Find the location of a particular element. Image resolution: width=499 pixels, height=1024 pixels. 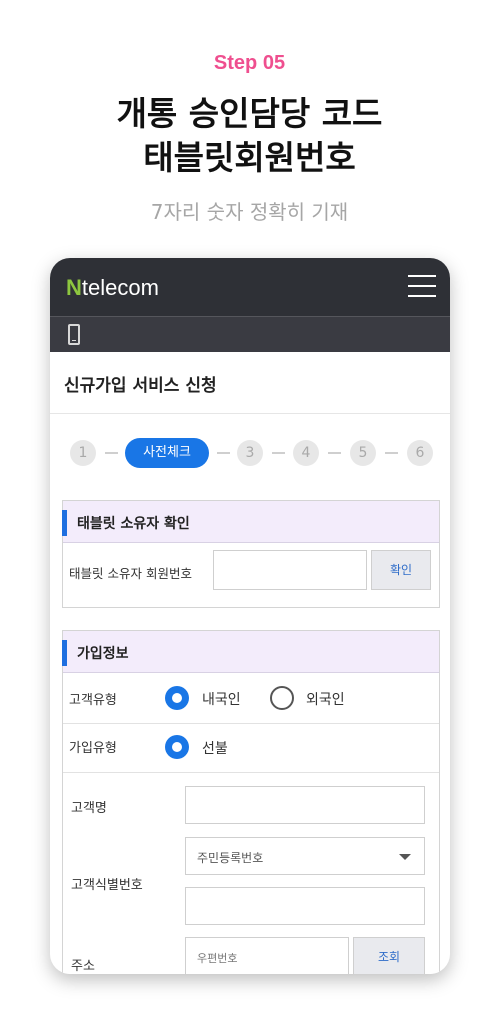

step-progress: 1 사전체크 3 4 5 6 is located at coordinates (252, 453).